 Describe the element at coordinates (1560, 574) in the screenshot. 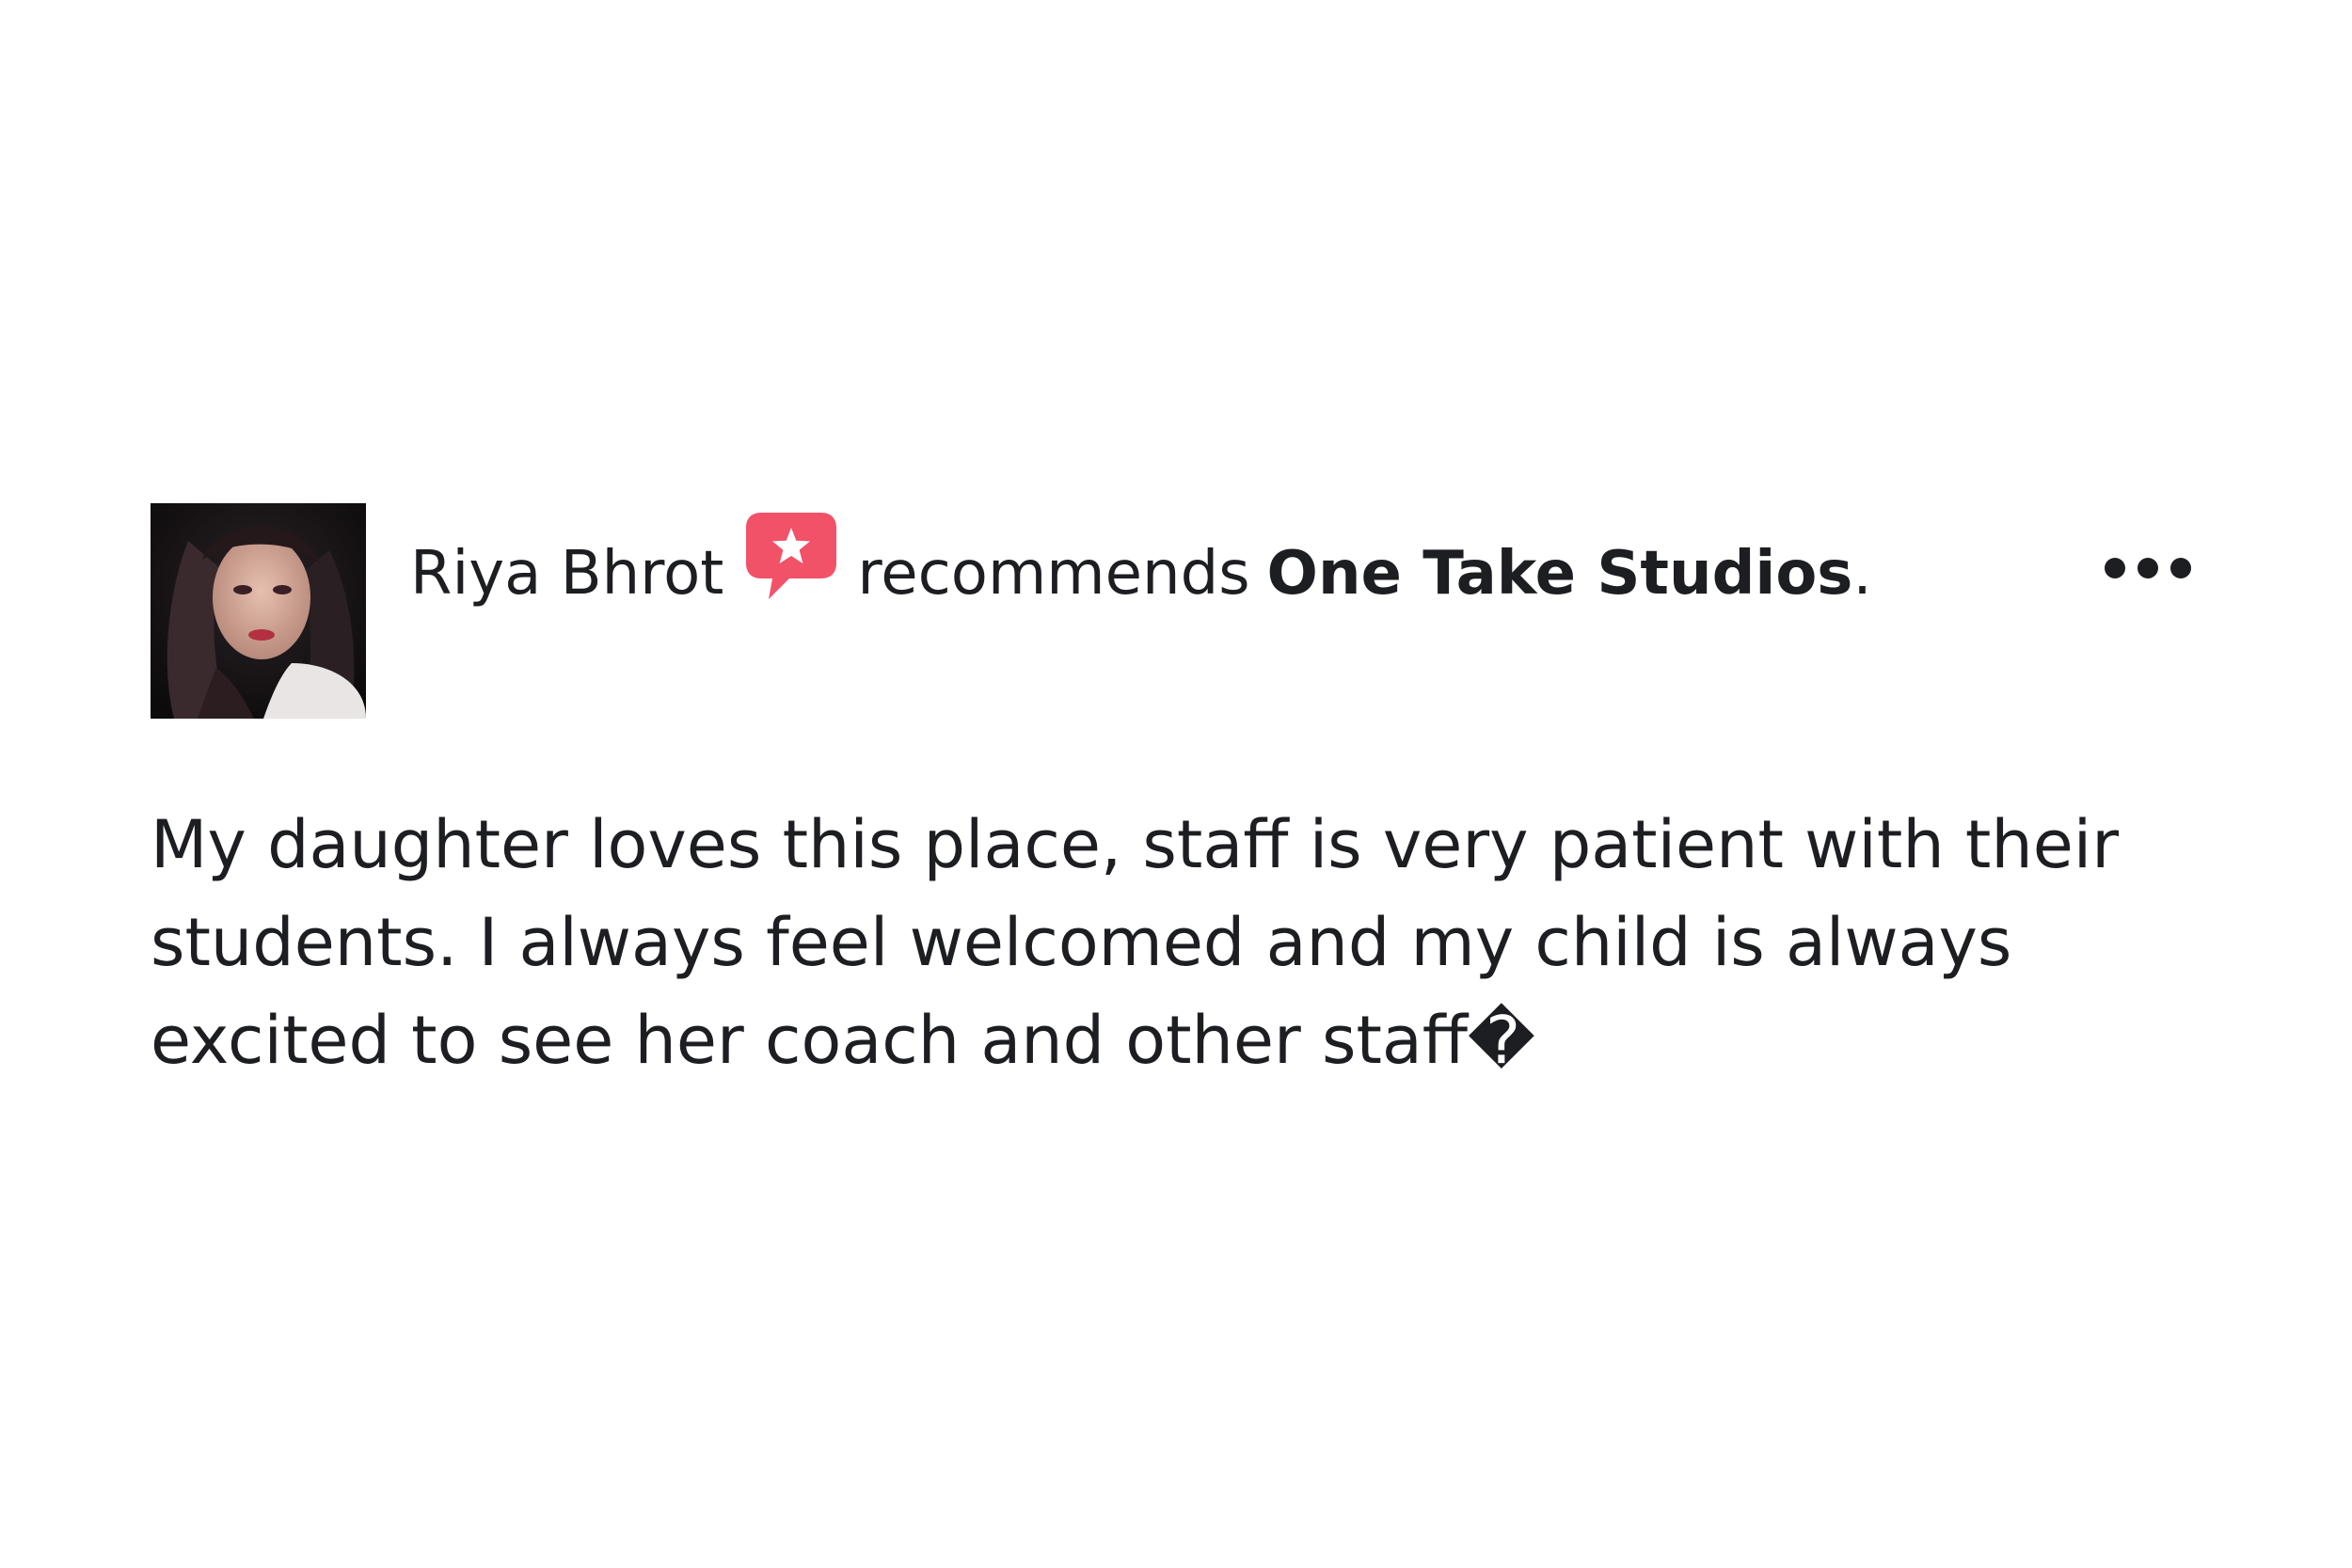

I see `page-name-link: One Take Studios` at that location.